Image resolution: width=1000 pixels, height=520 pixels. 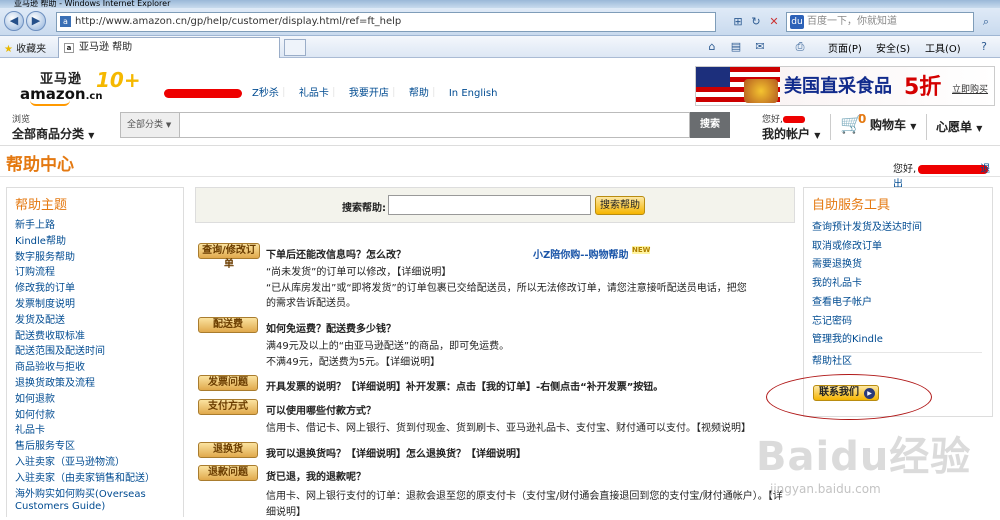 What do you see at coordinates (99, 463) in the screenshot?
I see `nav-item: 入驻卖家（亚马逊物流）` at bounding box center [99, 463].